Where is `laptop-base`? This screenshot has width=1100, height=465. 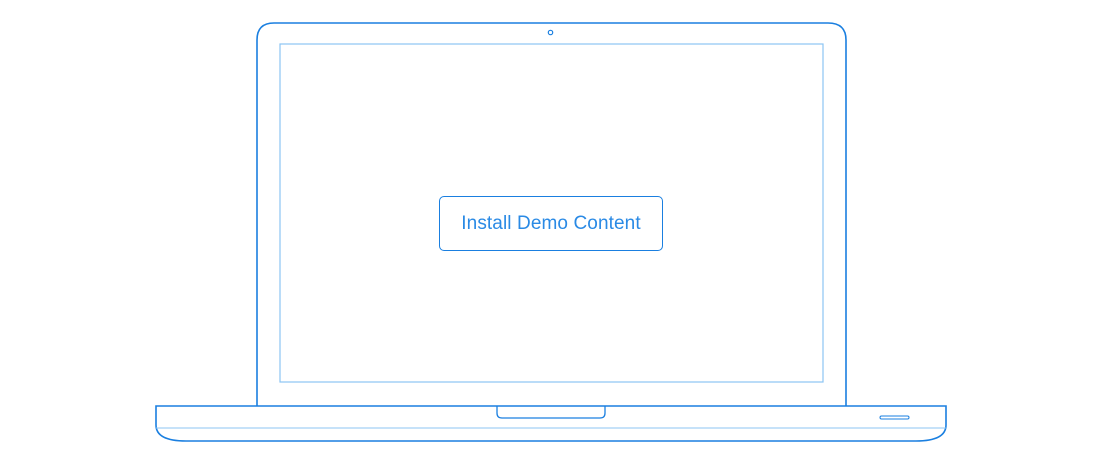 laptop-base is located at coordinates (551, 423).